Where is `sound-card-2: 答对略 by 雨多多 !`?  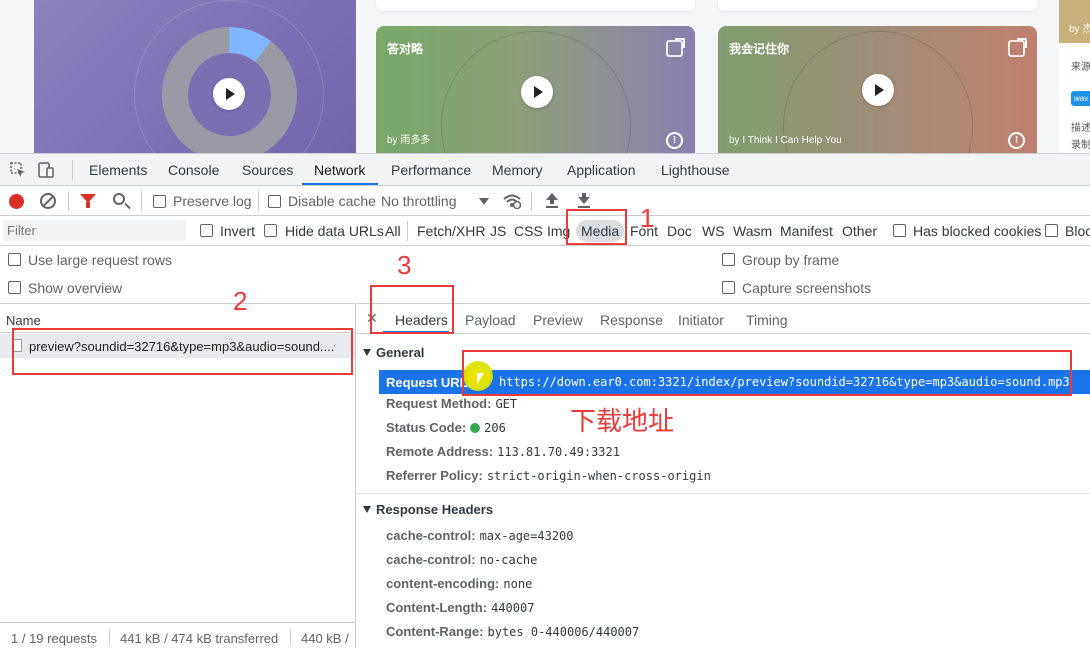 sound-card-2: 答对略 by 雨多多 ! is located at coordinates (535, 89).